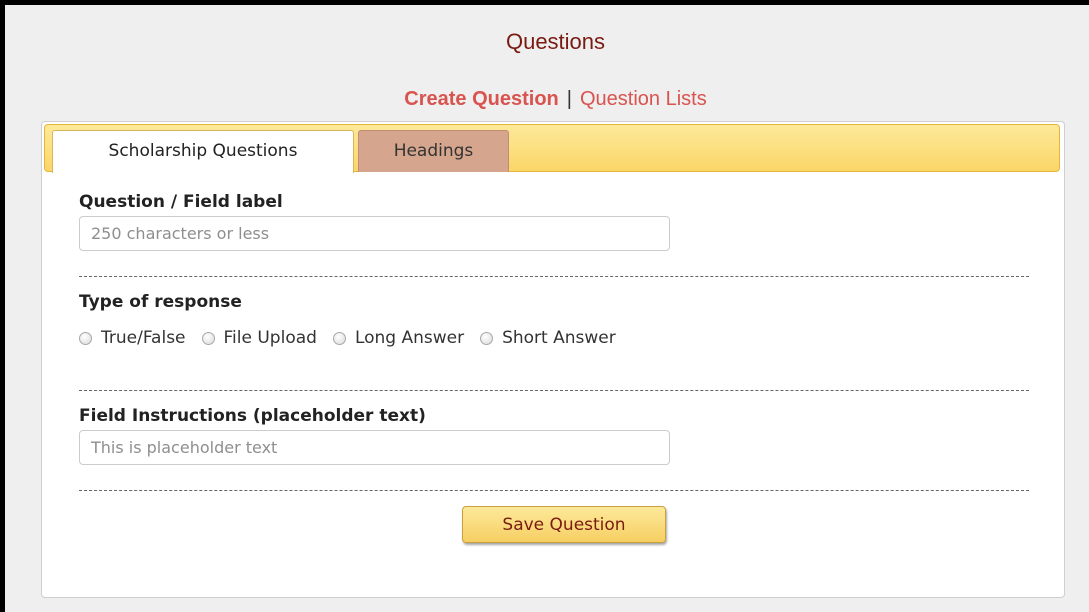 This screenshot has width=1089, height=612. Describe the element at coordinates (270, 338) in the screenshot. I see `radio-option-label: File Upload` at that location.